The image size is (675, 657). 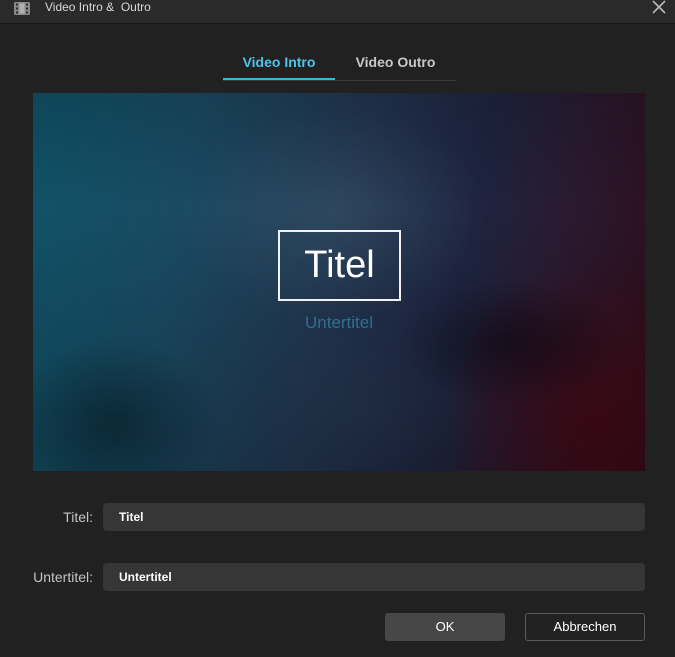 I want to click on title-label: Titel:, so click(x=78, y=517).